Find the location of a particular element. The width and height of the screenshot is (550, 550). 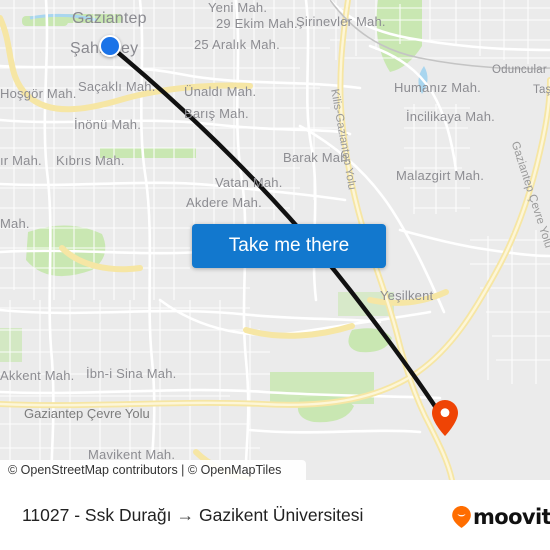

map-pin-icon is located at coordinates (445, 418).